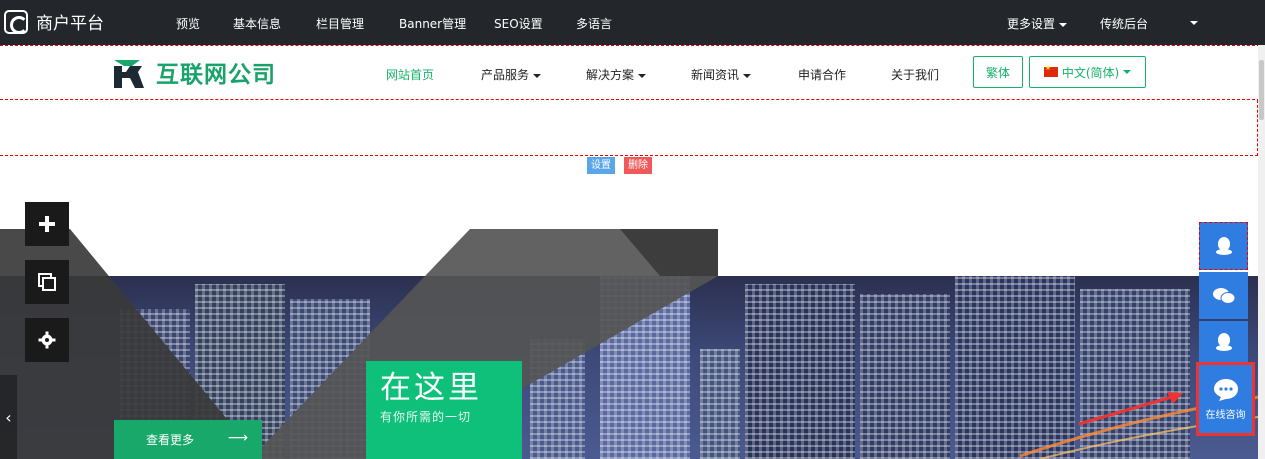 The image size is (1265, 459). Describe the element at coordinates (1130, 409) in the screenshot. I see `annotation-arrow-icon` at that location.